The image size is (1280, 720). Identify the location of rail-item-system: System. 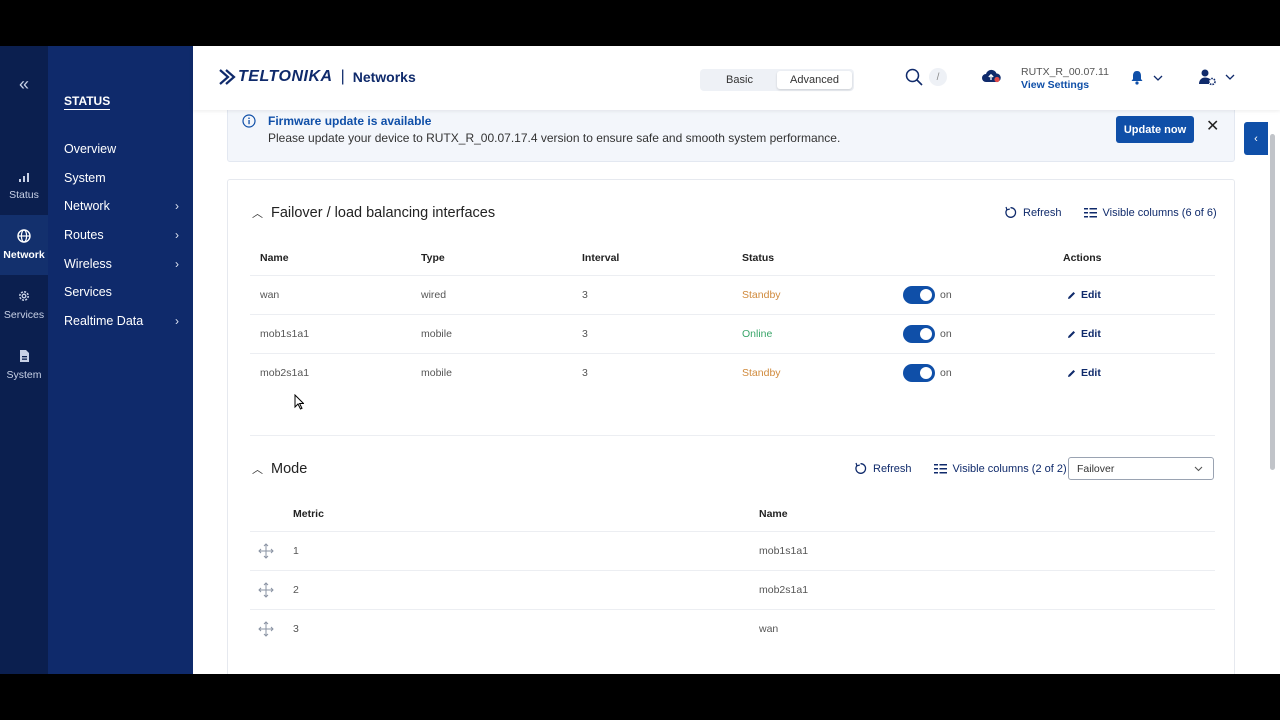
(24, 365).